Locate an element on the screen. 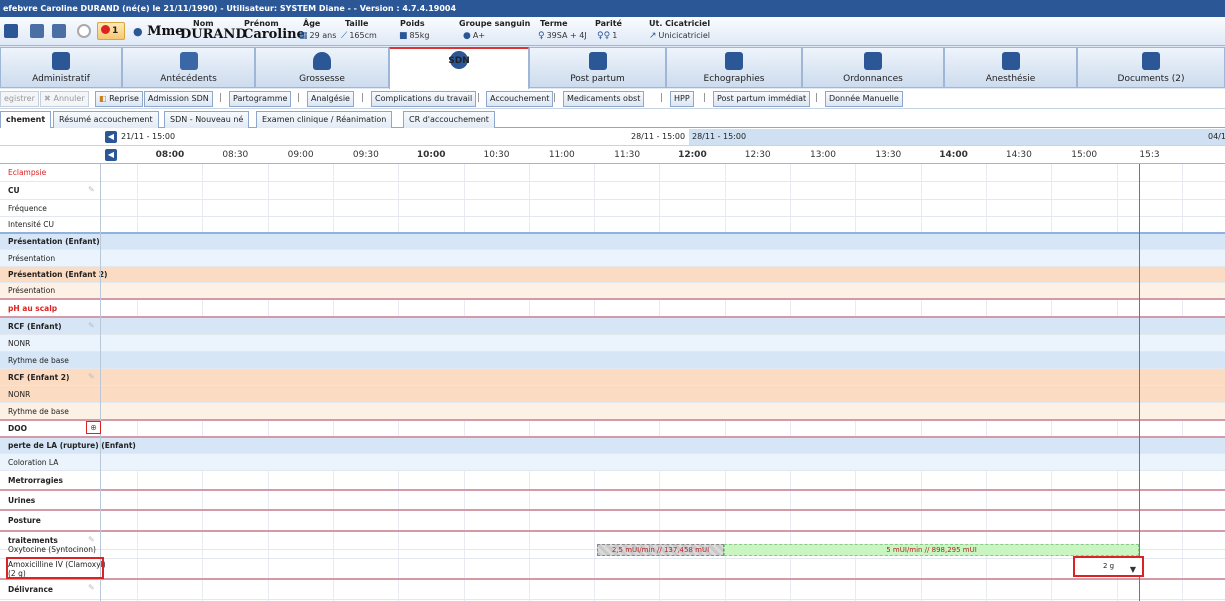  post-partum-button: Post partum immédiat is located at coordinates (762, 99).